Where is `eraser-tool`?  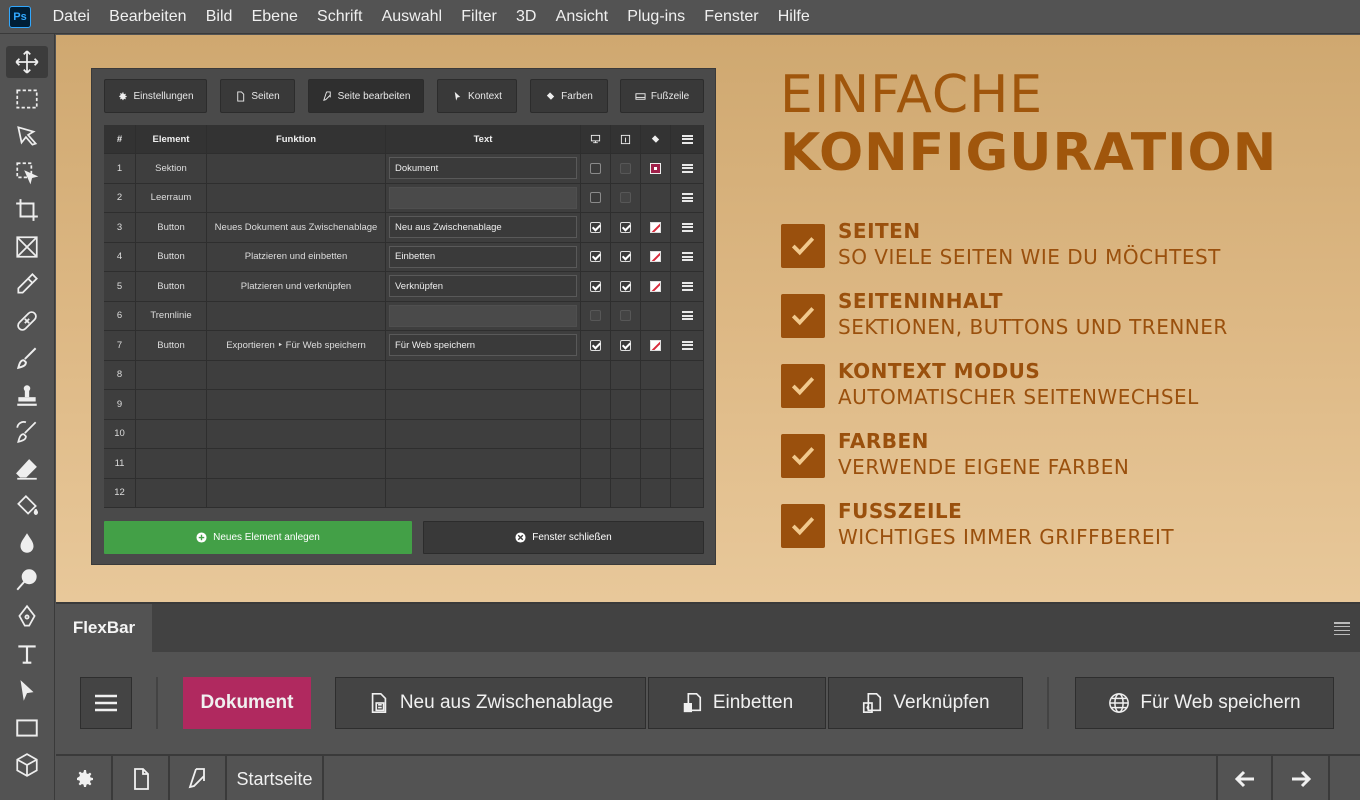
eraser-tool is located at coordinates (27, 469).